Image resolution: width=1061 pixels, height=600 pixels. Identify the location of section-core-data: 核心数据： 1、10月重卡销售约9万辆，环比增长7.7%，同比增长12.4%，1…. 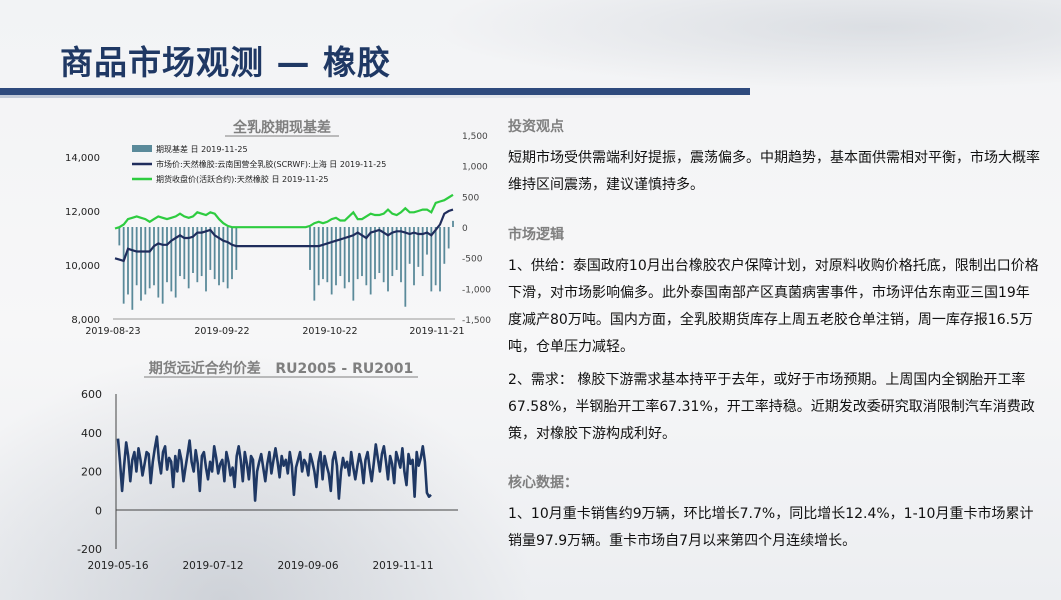
(775, 513).